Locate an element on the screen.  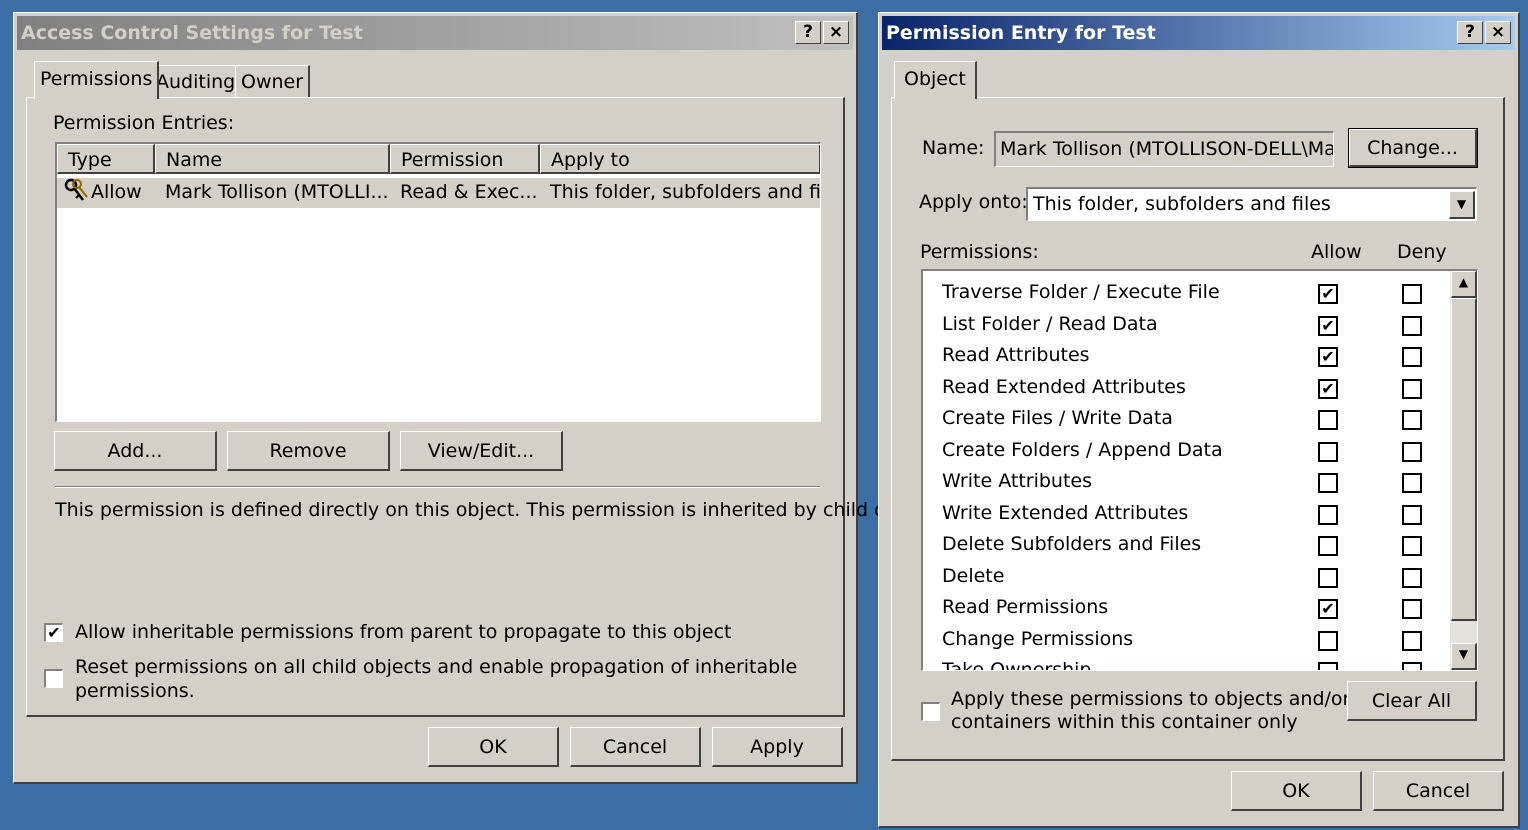
permission-name: Write Extended Attributes is located at coordinates (1065, 512).